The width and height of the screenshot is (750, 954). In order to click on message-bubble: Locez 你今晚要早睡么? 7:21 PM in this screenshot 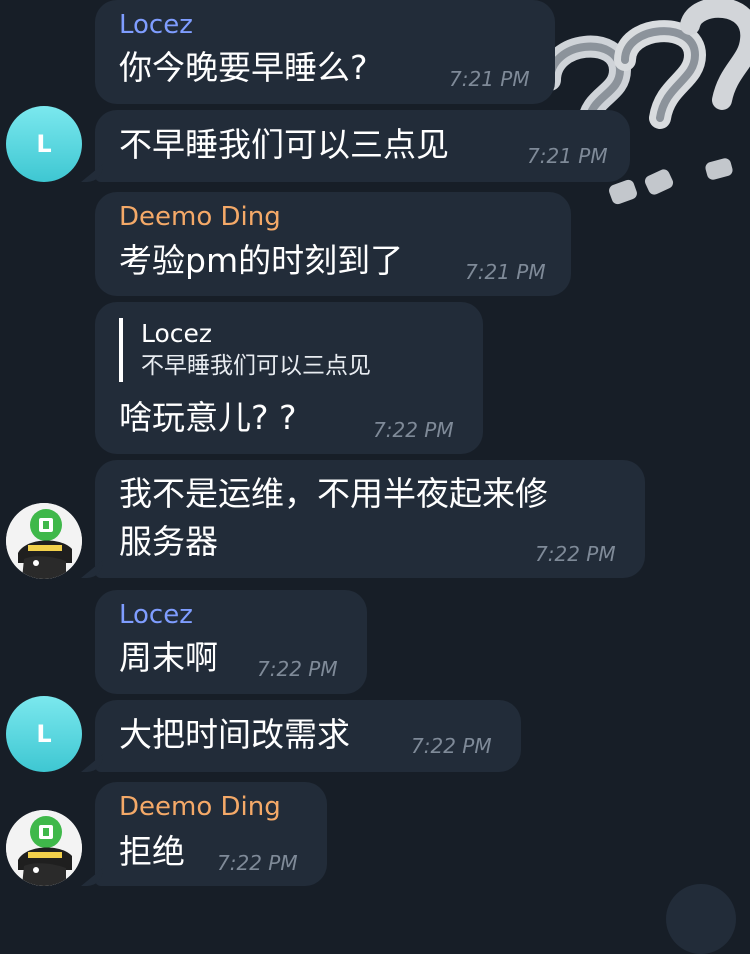, I will do `click(325, 52)`.